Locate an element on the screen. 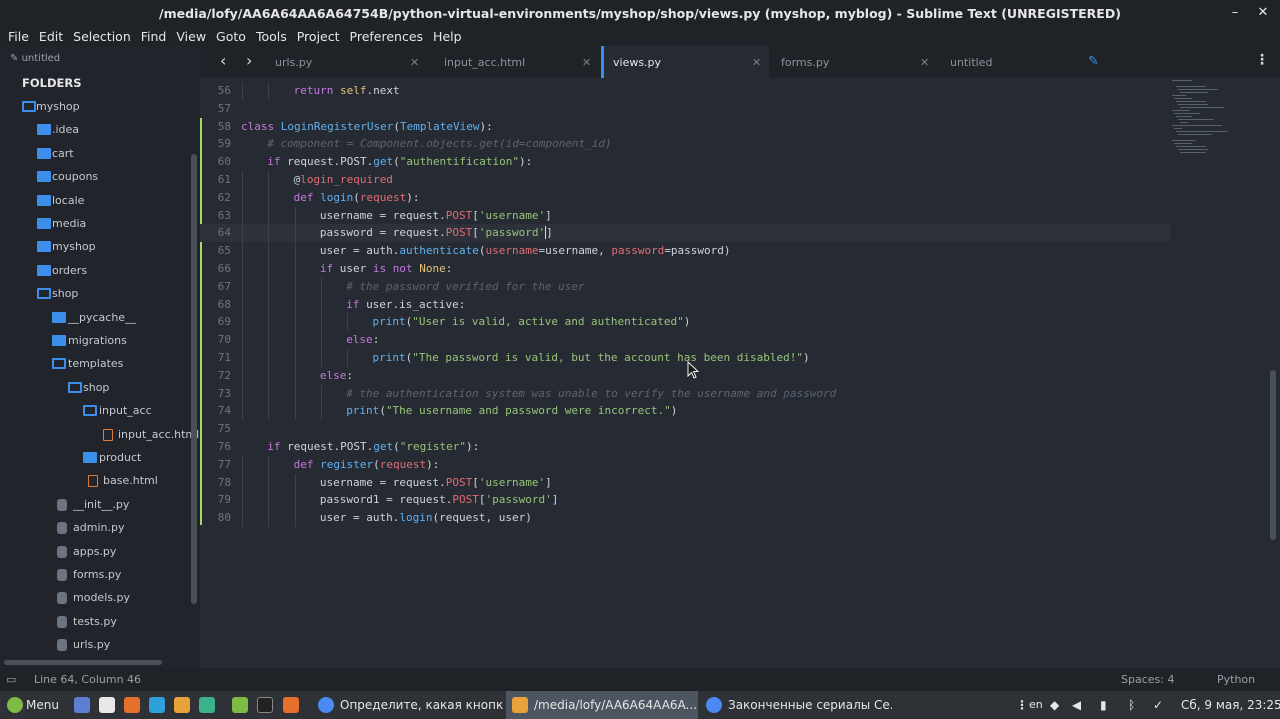 This screenshot has width=1280, height=719. sidebar-item: __pycache__ is located at coordinates (102, 318).